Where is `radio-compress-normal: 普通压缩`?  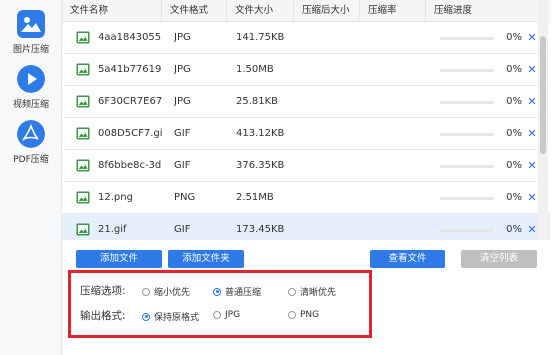 radio-compress-normal: 普通压缩 is located at coordinates (237, 291).